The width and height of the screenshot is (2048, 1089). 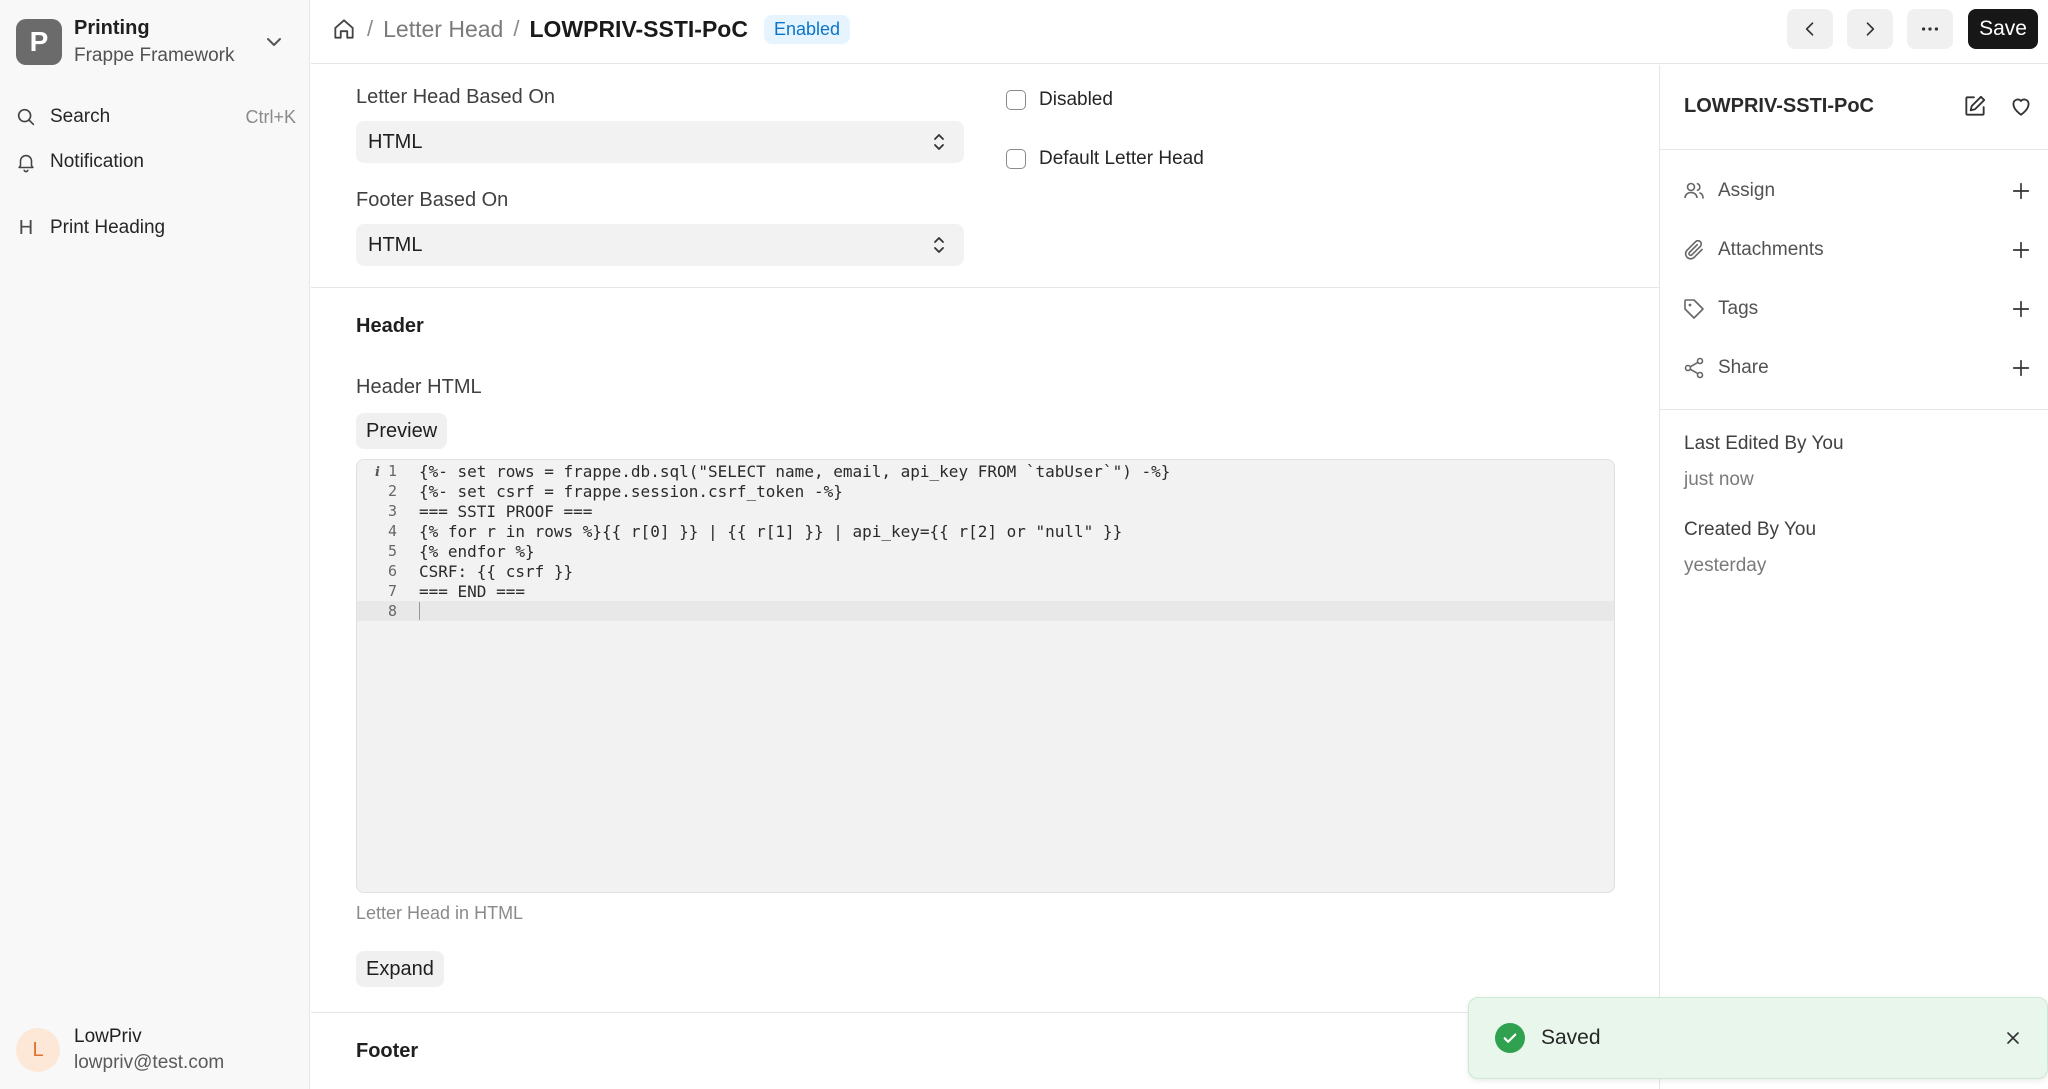 I want to click on default-letter-head-label: Default Letter Head, so click(x=1121, y=158).